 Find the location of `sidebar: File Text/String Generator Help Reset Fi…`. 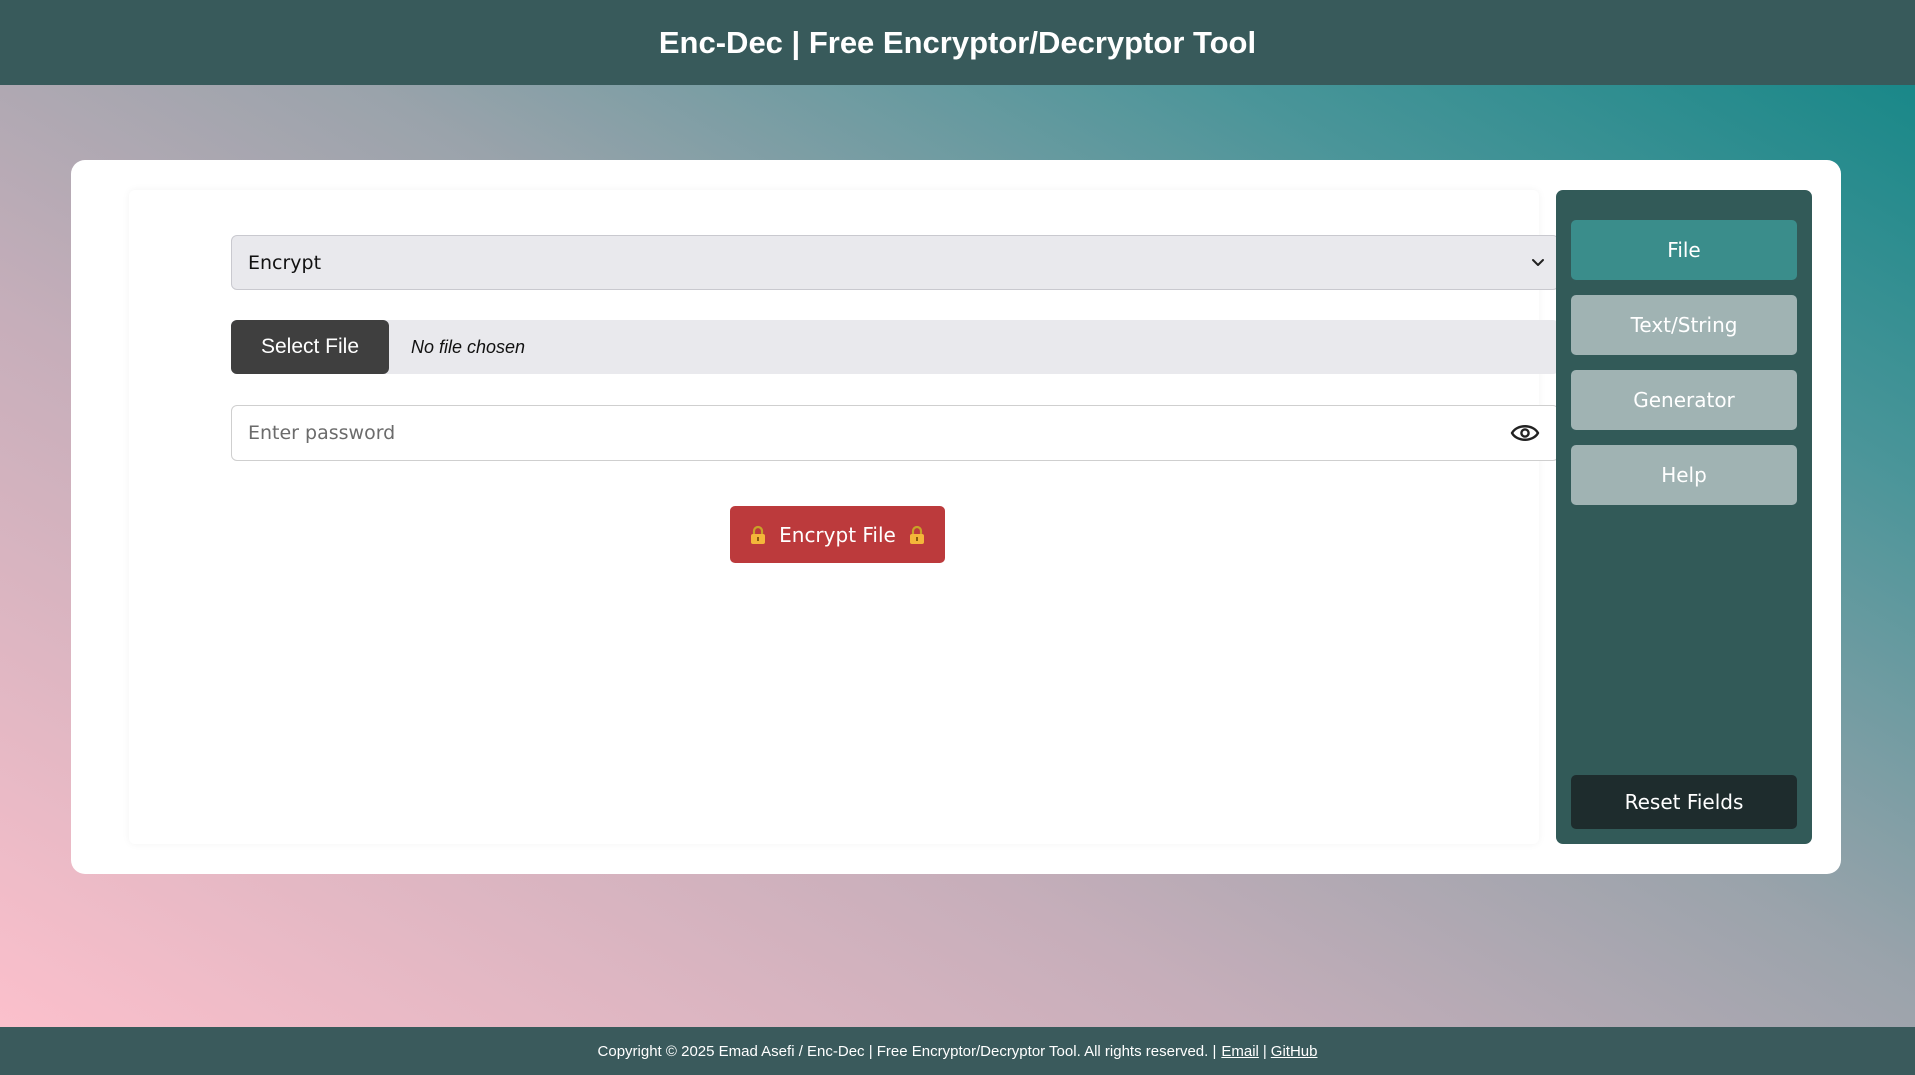

sidebar: File Text/String Generator Help Reset Fi… is located at coordinates (1684, 517).